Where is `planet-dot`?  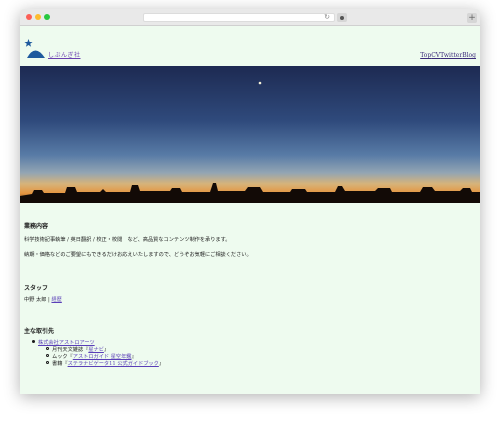 planet-dot is located at coordinates (260, 83).